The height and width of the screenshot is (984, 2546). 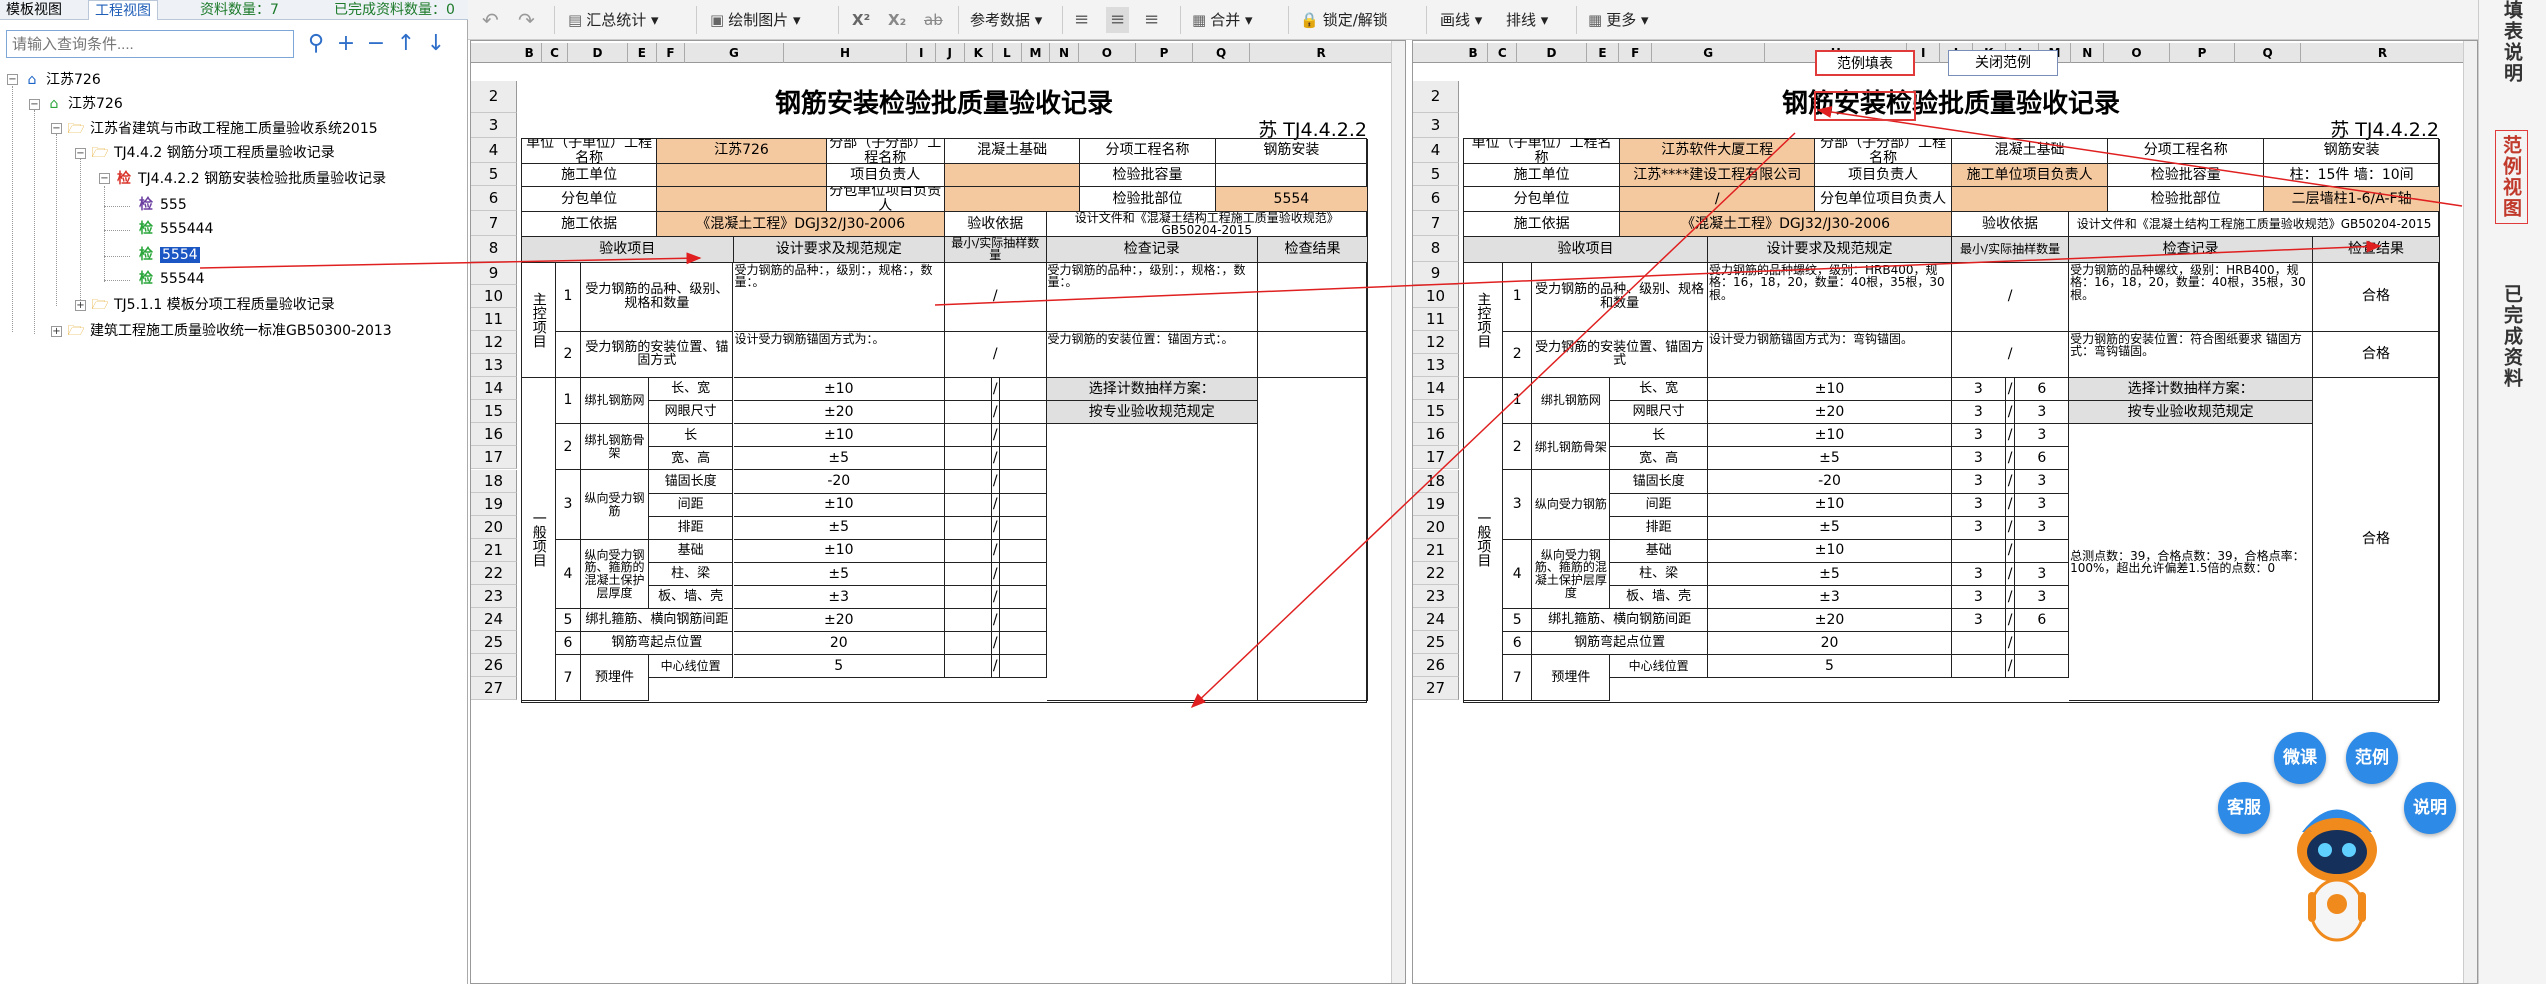 I want to click on explain-button: 说明, so click(x=2430, y=808).